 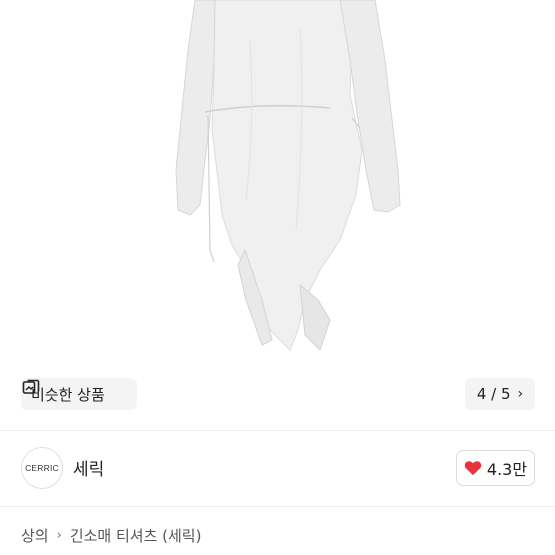 I want to click on image-counter-button: 4 / 5 ›, so click(x=500, y=394).